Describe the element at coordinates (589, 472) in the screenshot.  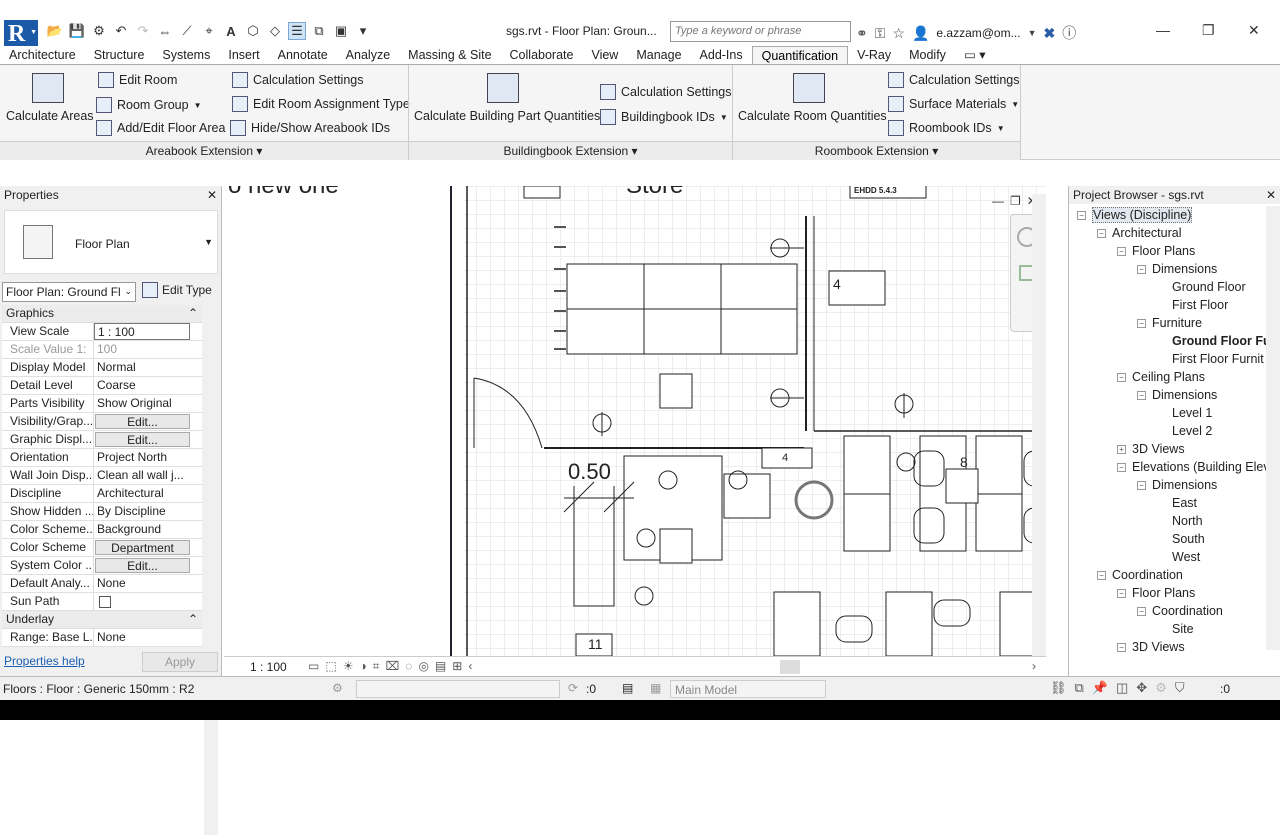
I see `dimension-label: 0.50` at that location.